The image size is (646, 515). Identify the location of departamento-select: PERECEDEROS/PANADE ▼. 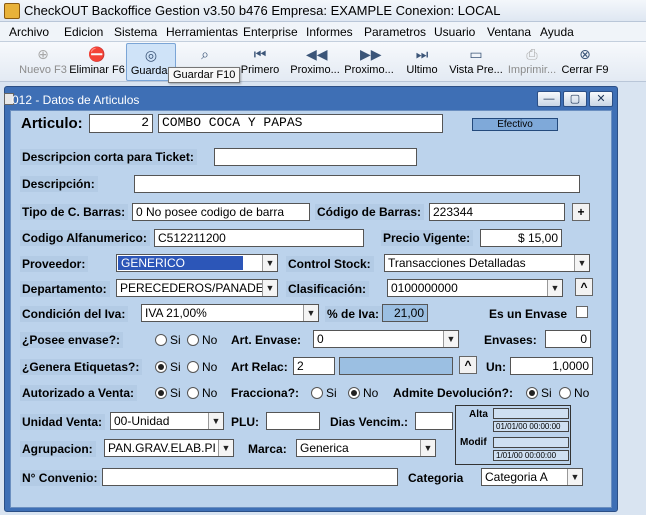
(197, 288).